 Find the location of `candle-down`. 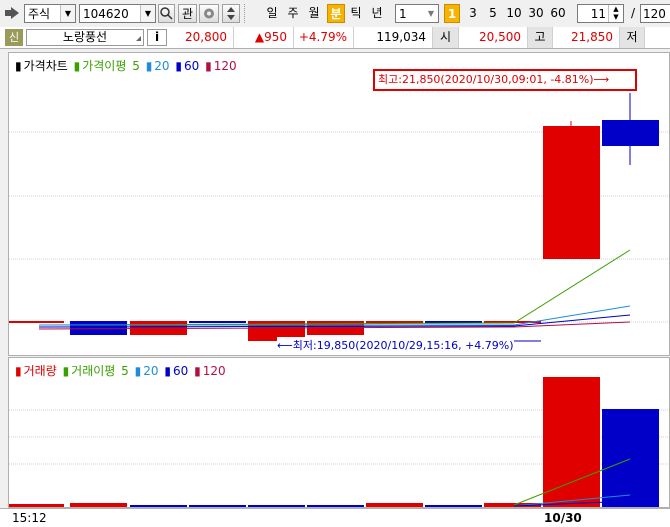

candle-down is located at coordinates (98, 328).